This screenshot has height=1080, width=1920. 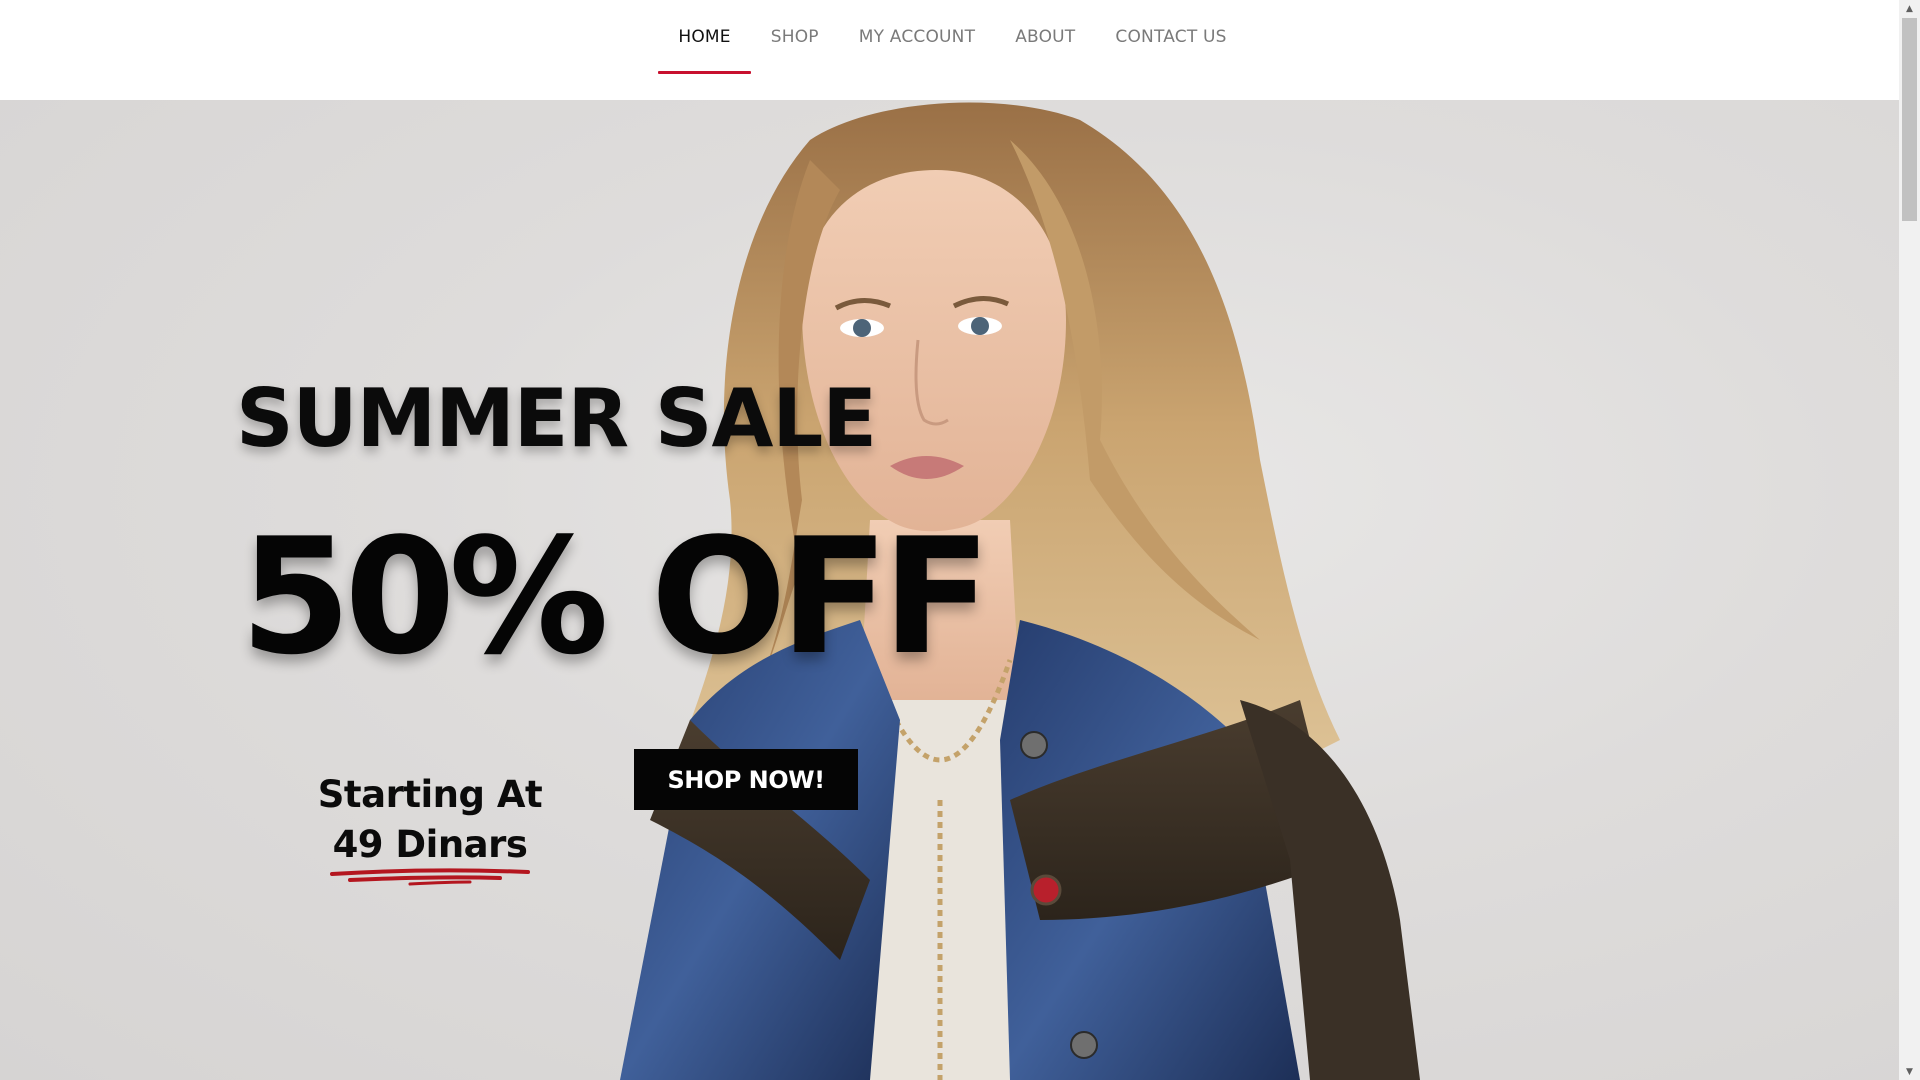 What do you see at coordinates (1909, 119) in the screenshot?
I see `scroll-thumb` at bounding box center [1909, 119].